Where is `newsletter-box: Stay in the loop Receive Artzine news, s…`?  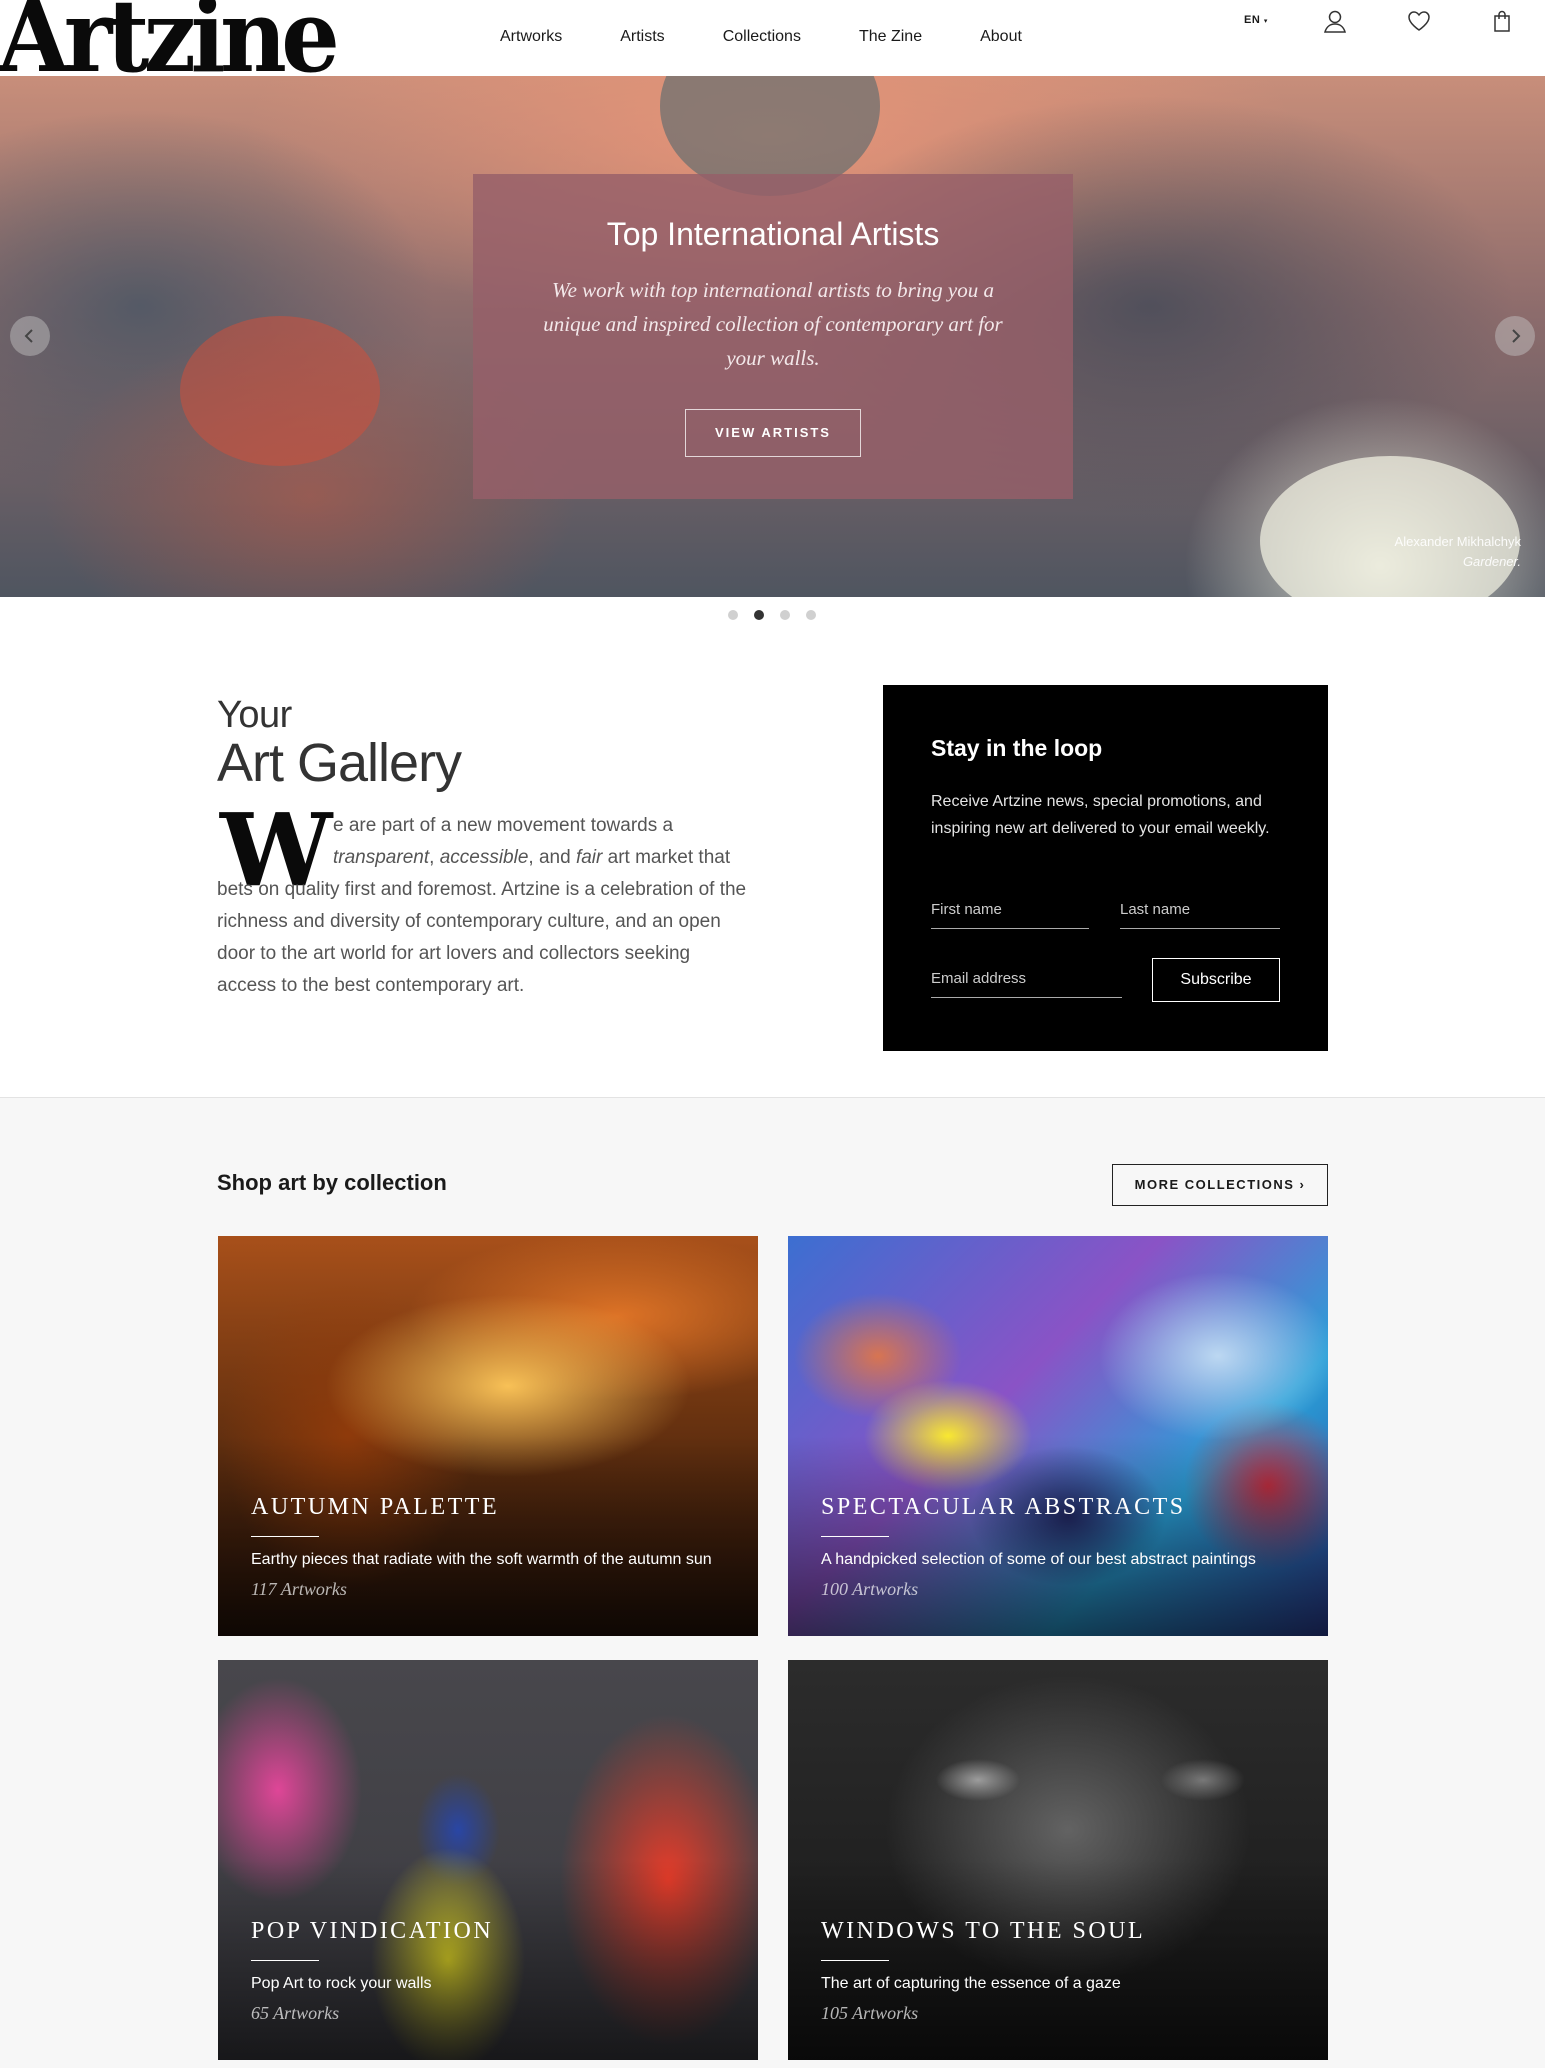
newsletter-box: Stay in the loop Receive Artzine news, s… is located at coordinates (1105, 868).